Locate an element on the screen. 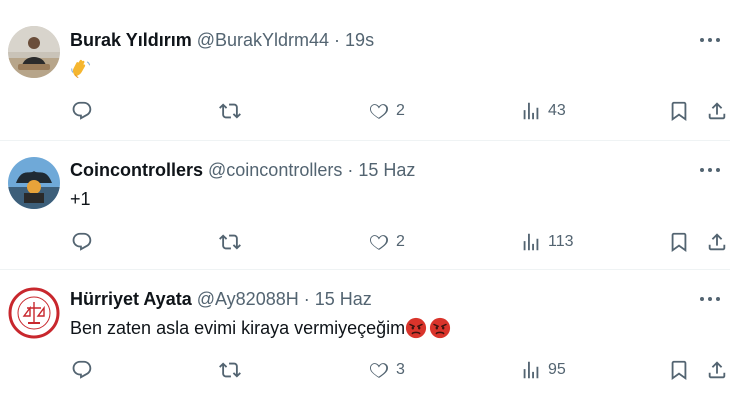 Image resolution: width=730 pixels, height=420 pixels. author-name: Coincontrollers is located at coordinates (136, 170).